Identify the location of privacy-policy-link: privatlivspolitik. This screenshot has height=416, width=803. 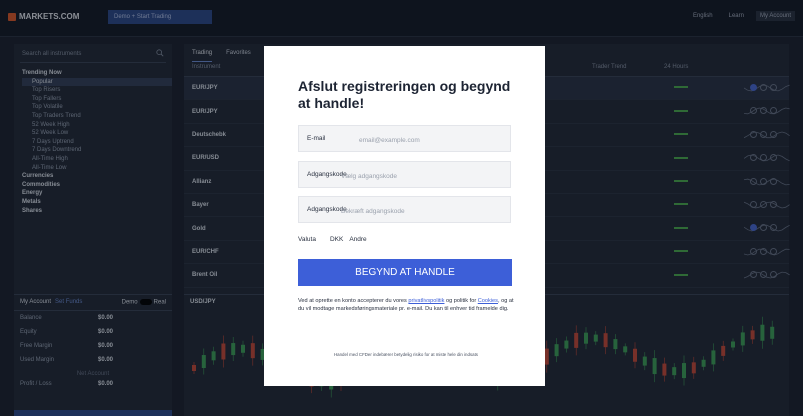
(426, 301).